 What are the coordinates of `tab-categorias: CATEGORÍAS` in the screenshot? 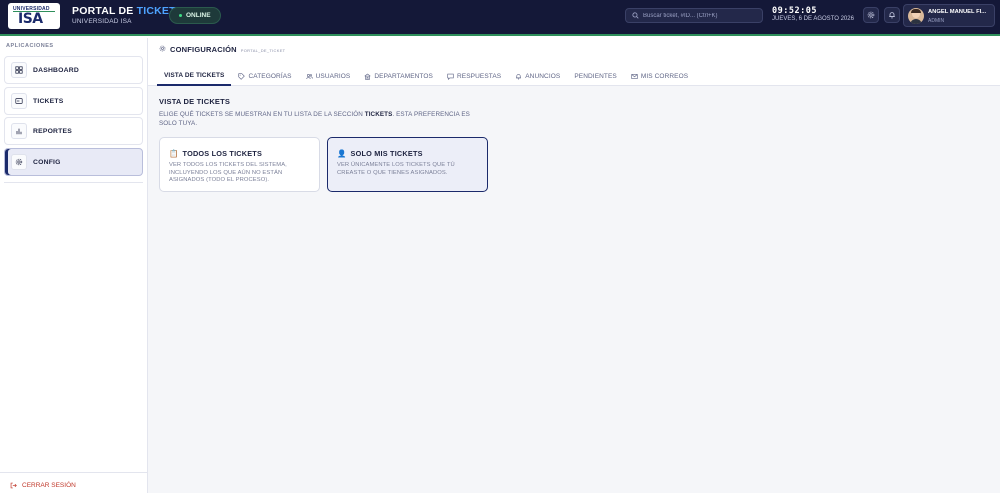 It's located at (264, 76).